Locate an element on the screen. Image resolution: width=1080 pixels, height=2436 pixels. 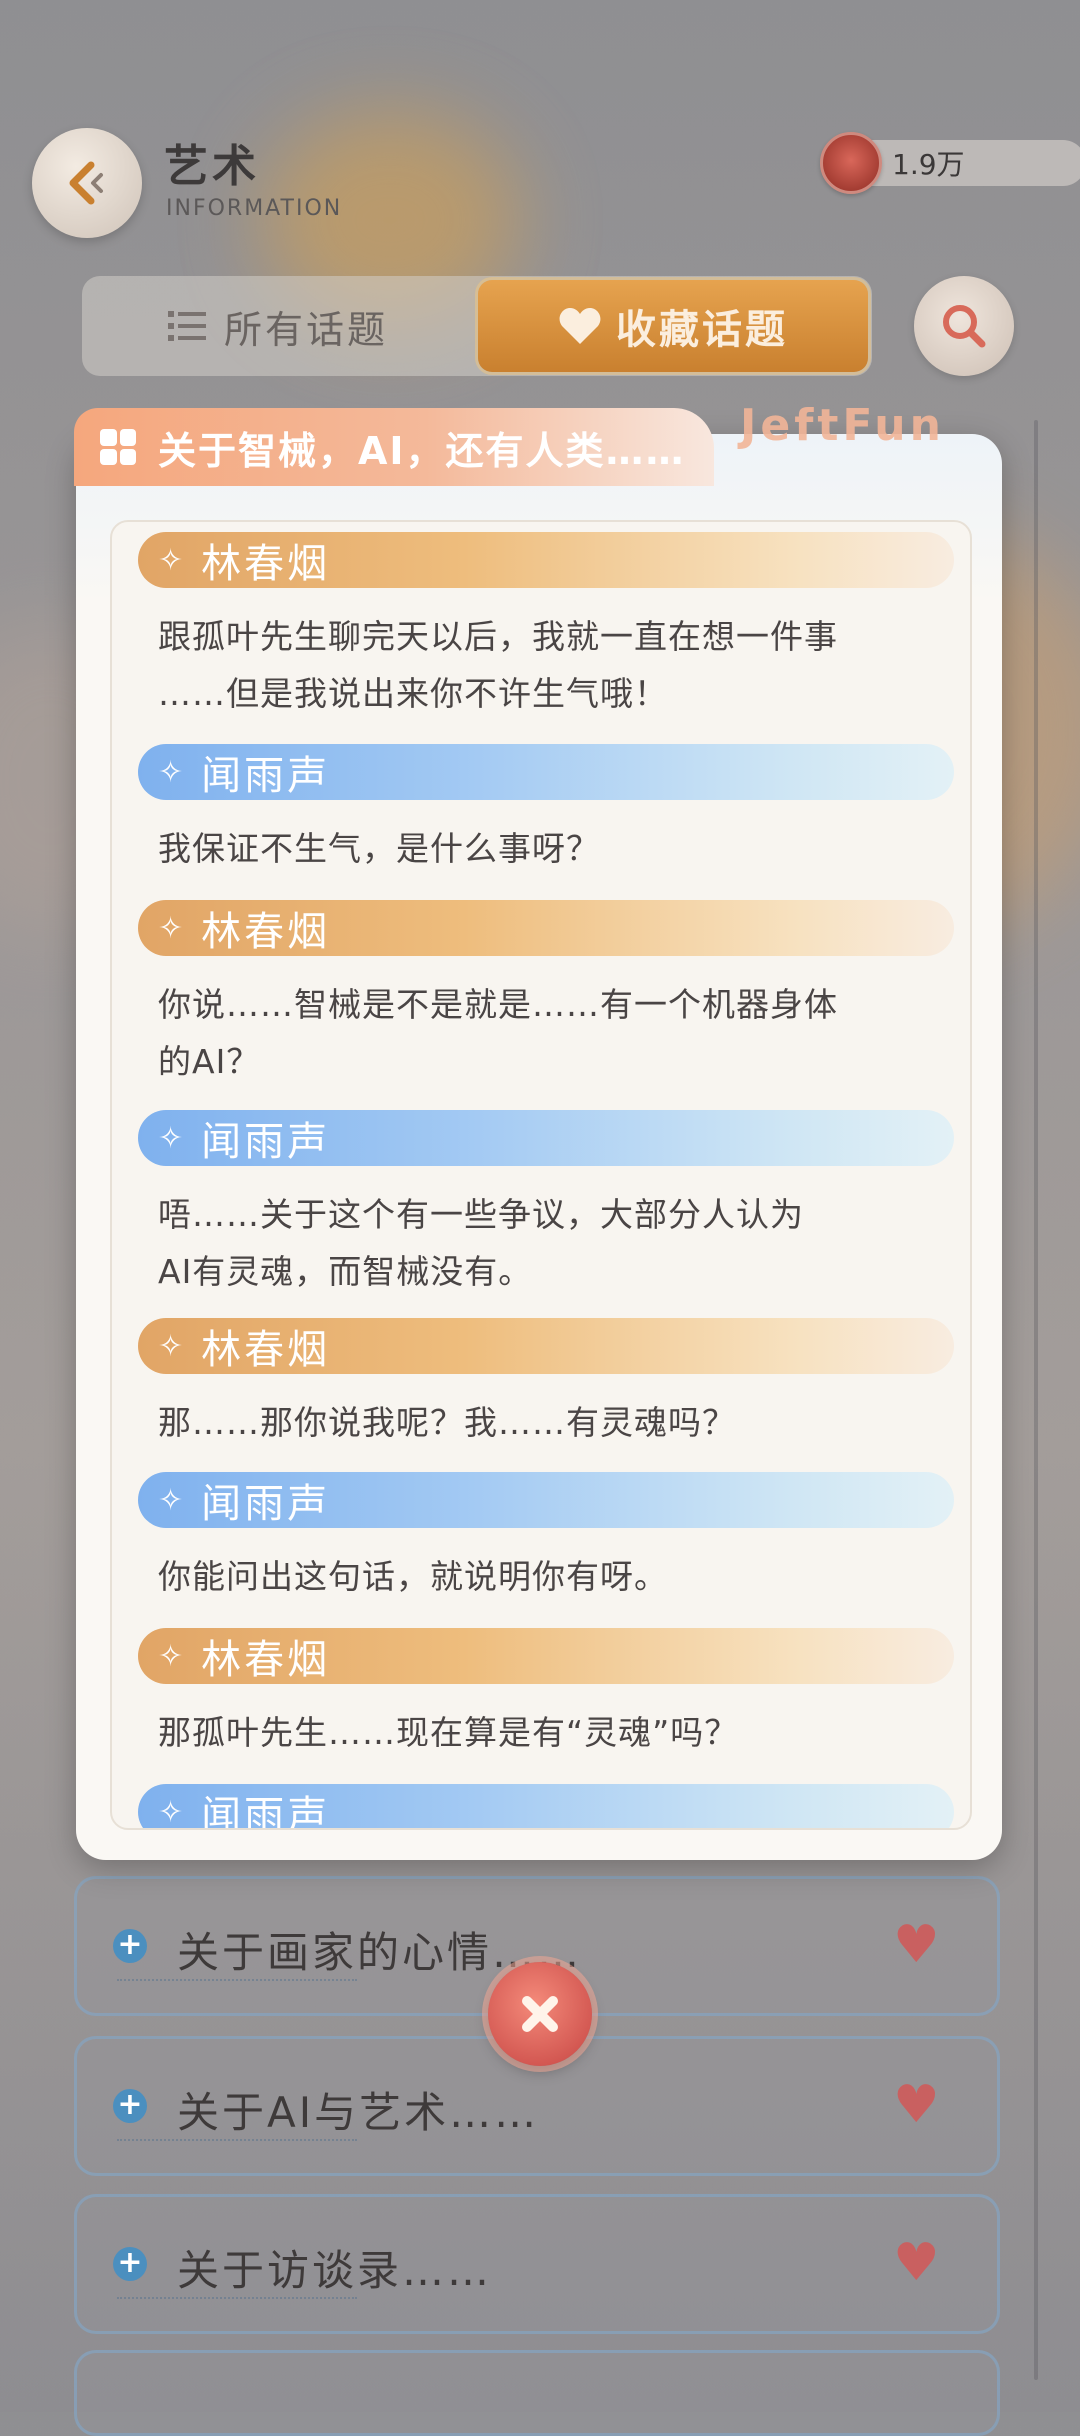
message-line: 那……那你说我呢？我……有灵魂吗？ is located at coordinates (447, 1422).